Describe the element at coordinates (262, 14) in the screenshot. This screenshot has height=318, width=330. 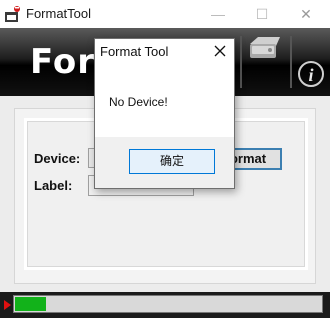
I see `maximize-button: ☐` at that location.